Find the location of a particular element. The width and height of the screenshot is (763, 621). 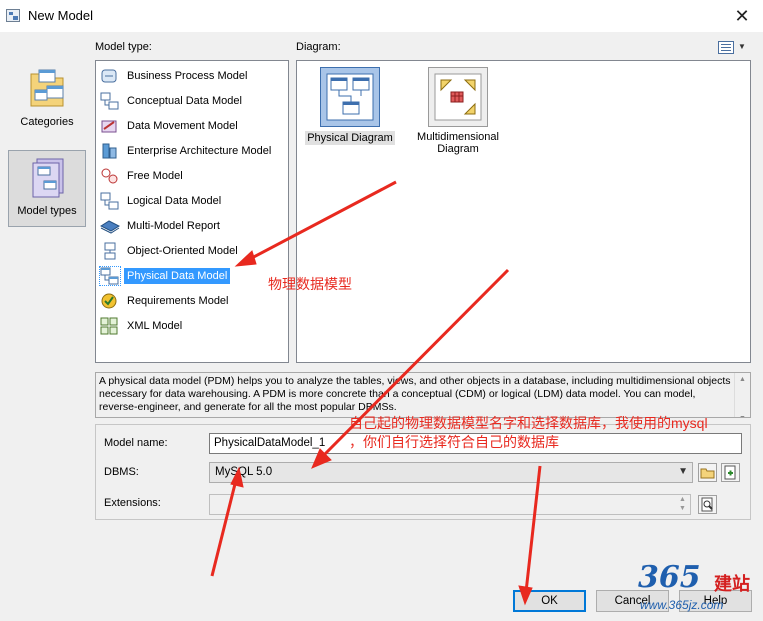

watermark-url: www.365jz.com is located at coordinates (682, 605).